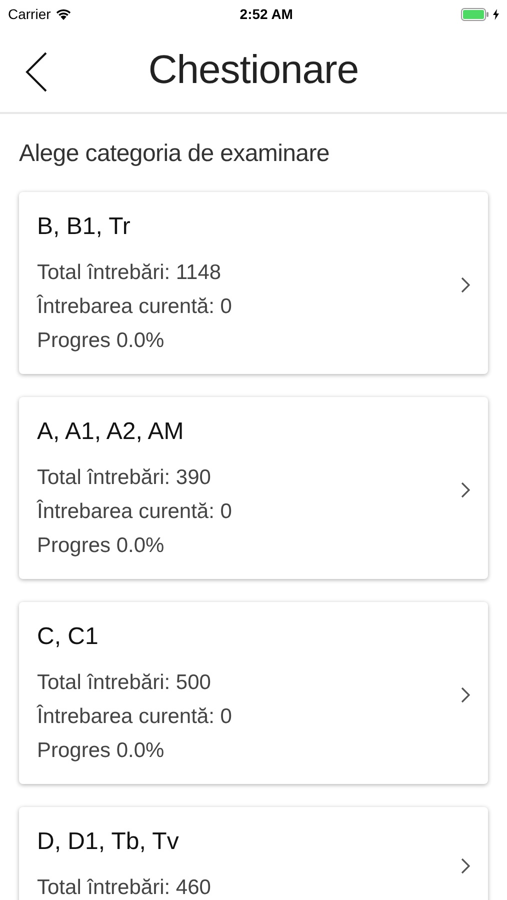 This screenshot has width=507, height=900. I want to click on screen-title: Chestionare, so click(253, 70).